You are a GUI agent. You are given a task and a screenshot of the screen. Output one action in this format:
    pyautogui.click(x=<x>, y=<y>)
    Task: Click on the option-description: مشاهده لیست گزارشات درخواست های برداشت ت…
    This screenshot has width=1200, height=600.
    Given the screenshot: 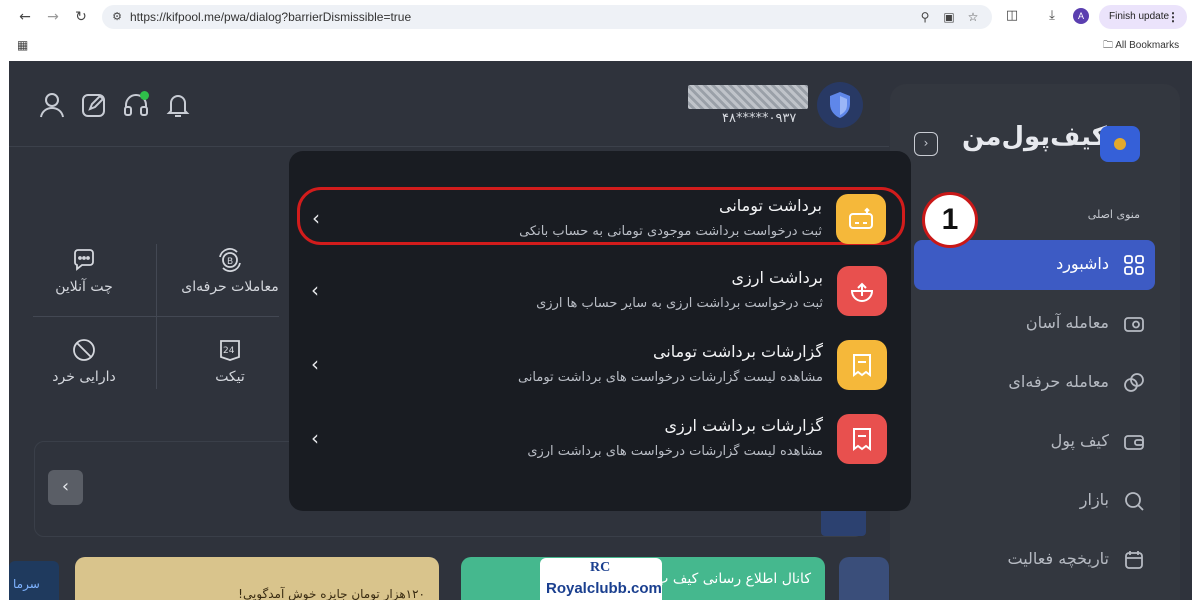 What is the action you would take?
    pyautogui.click(x=670, y=377)
    